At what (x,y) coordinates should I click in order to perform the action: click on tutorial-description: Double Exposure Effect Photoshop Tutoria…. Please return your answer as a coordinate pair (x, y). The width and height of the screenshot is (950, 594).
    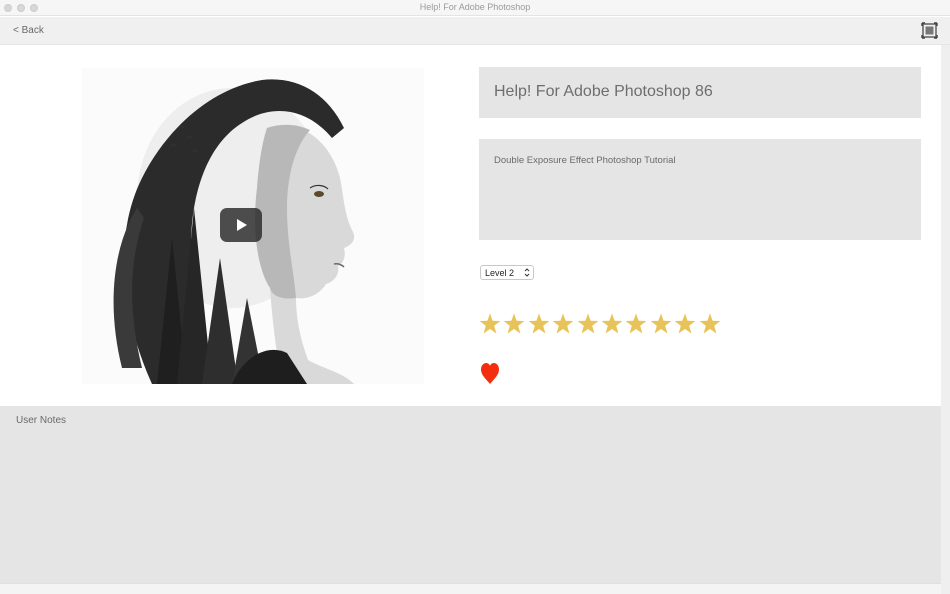
    Looking at the image, I should click on (585, 160).